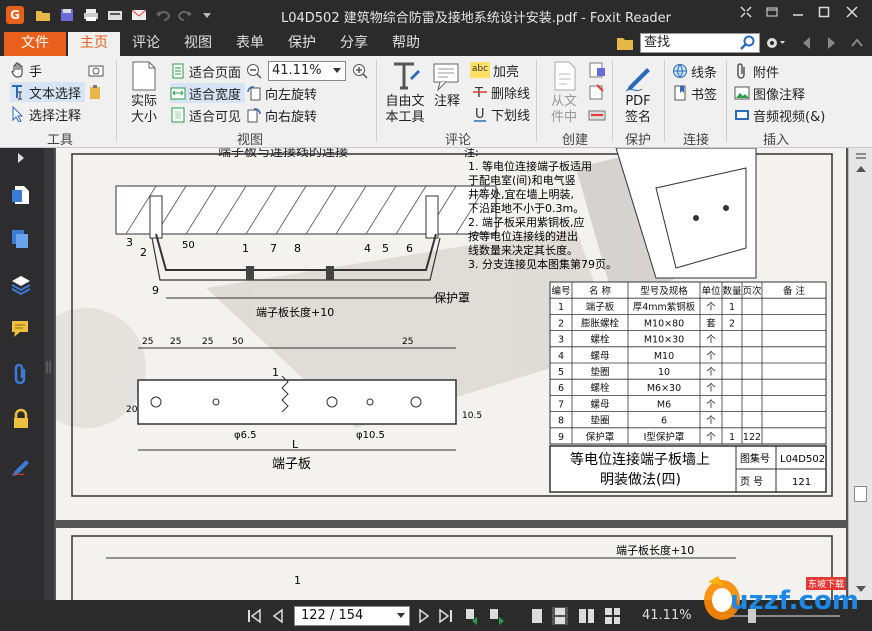  Describe the element at coordinates (18, 114) in the screenshot. I see `arrow-select-icon` at that location.